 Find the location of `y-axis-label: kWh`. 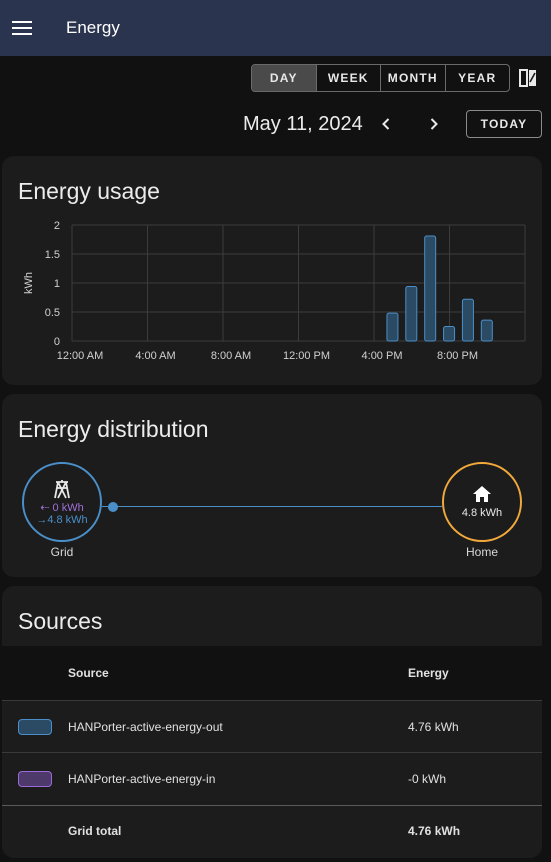

y-axis-label: kWh is located at coordinates (29, 283).